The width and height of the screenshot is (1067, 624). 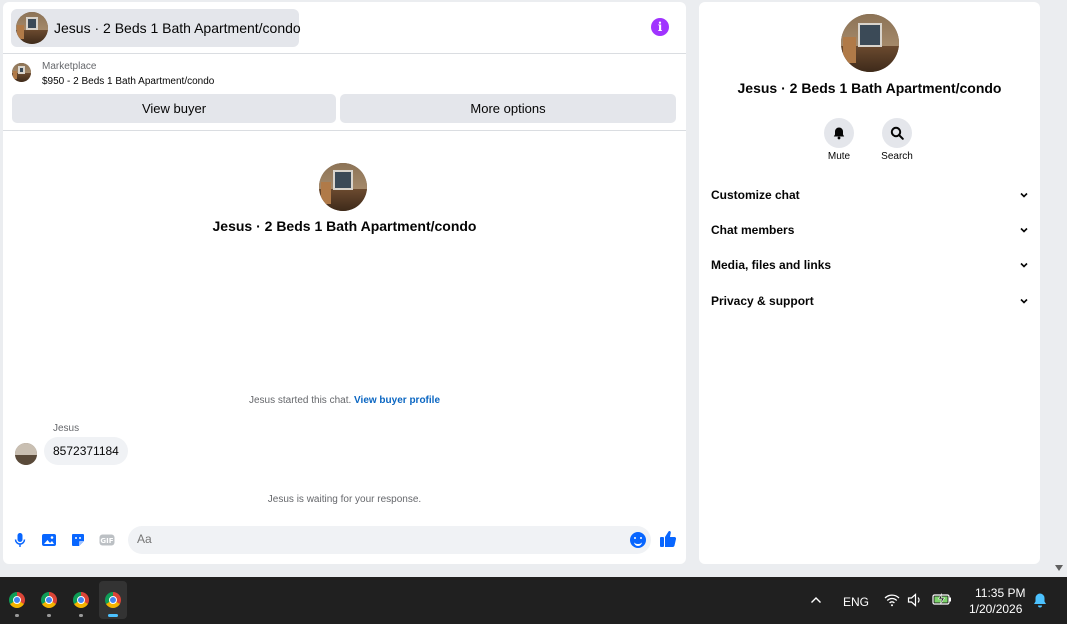 I want to click on message-composer, so click(x=389, y=540).